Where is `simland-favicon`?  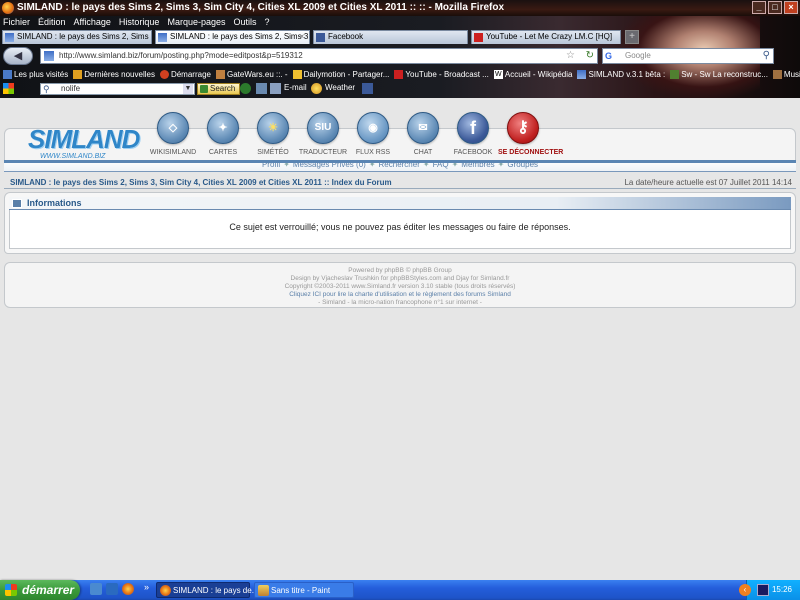 simland-favicon is located at coordinates (162, 37).